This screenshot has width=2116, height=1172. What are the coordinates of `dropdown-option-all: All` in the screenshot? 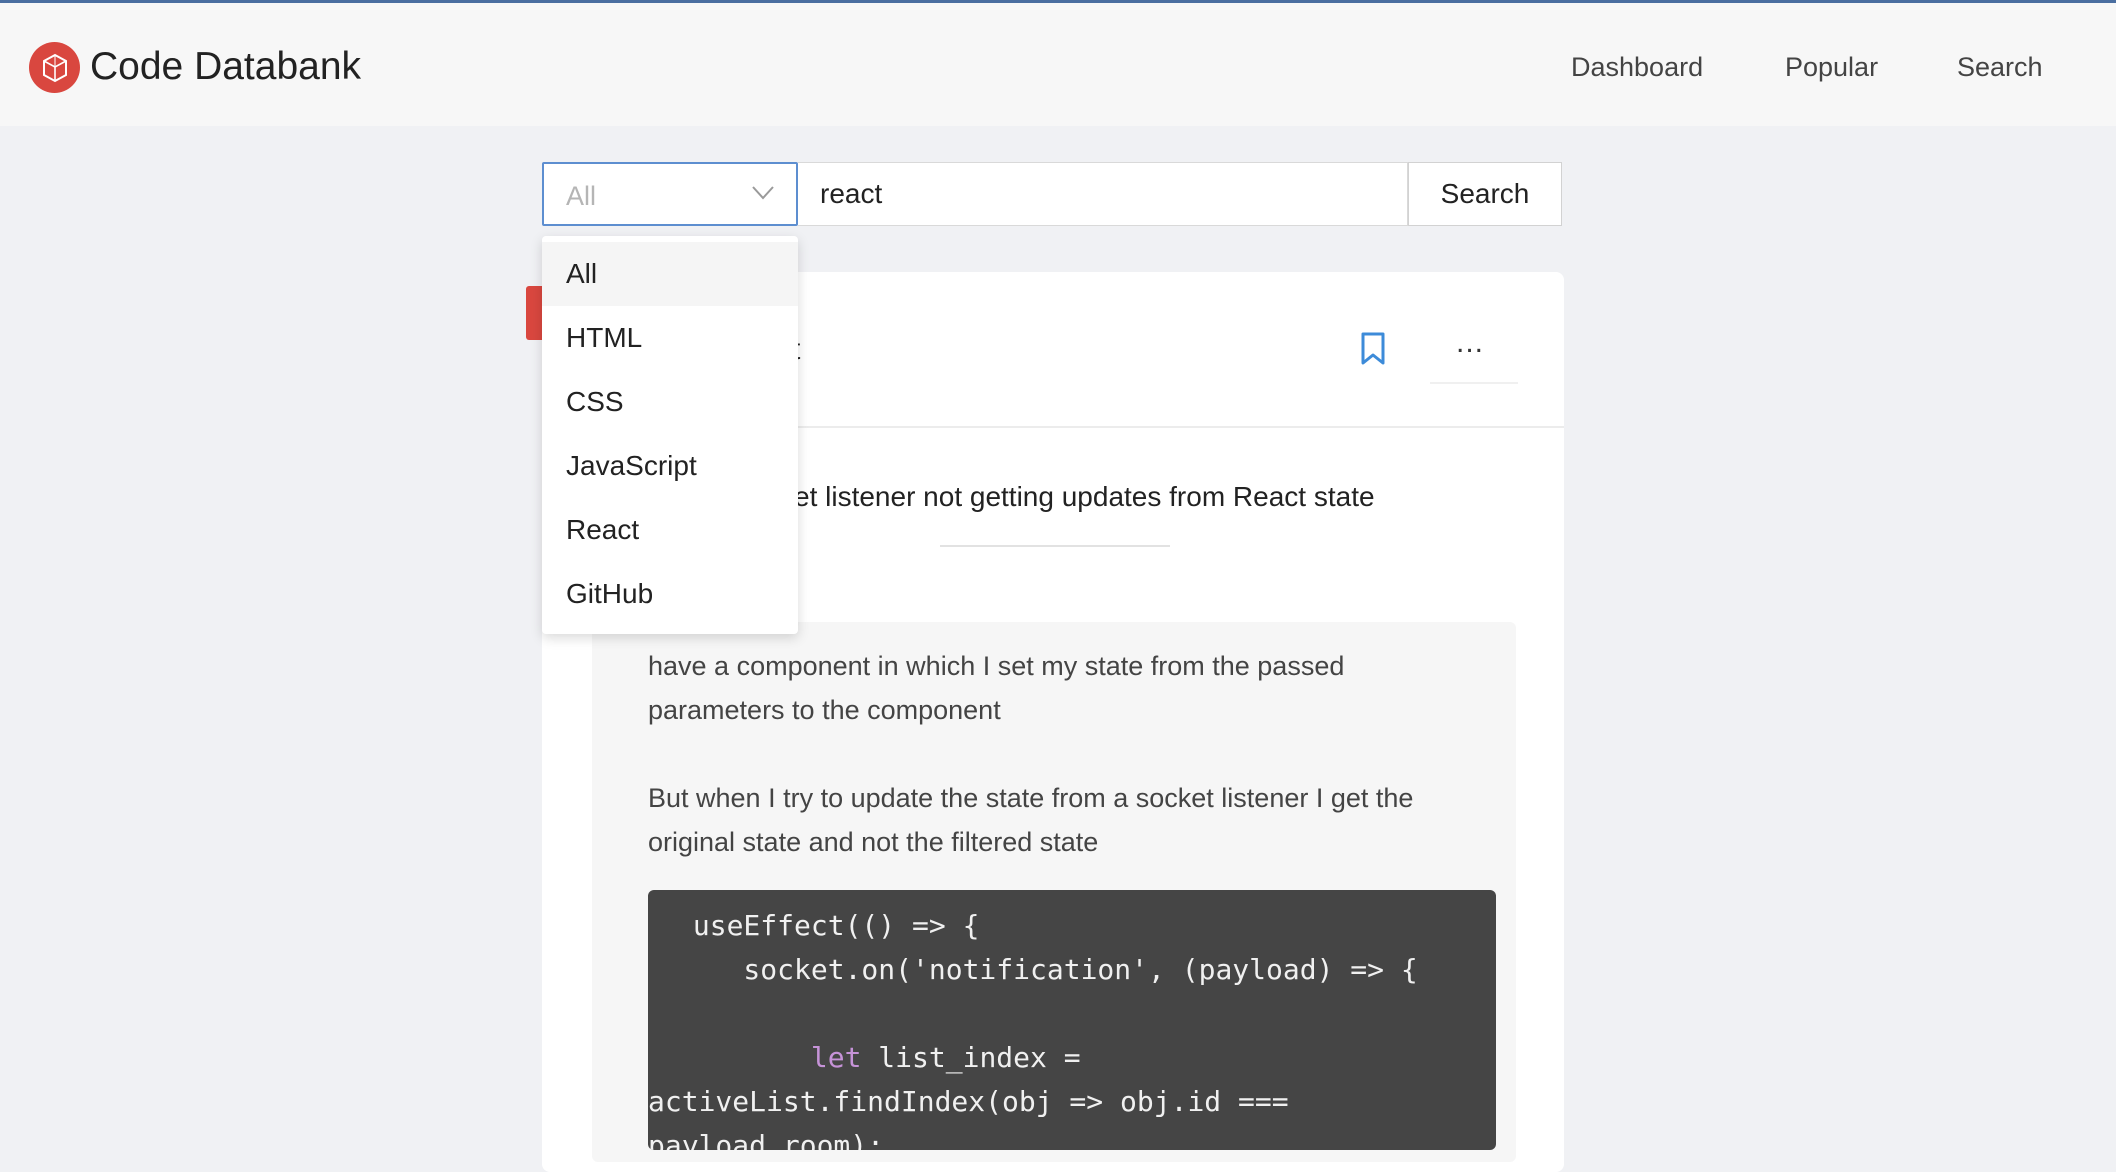 It's located at (670, 274).